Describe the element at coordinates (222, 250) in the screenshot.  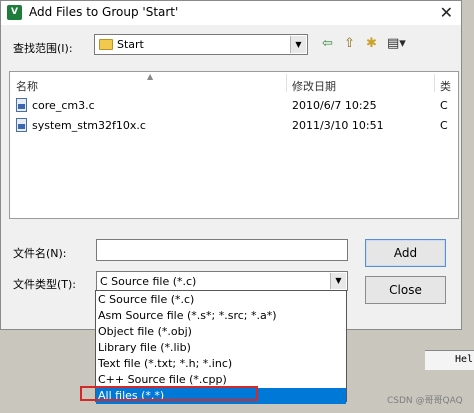
I see `filename-input` at that location.